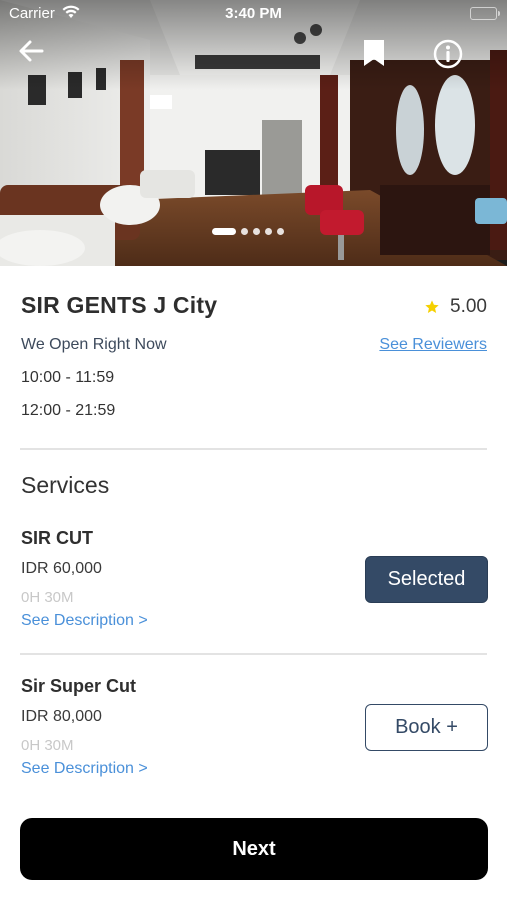 This screenshot has height=900, width=507. I want to click on info-icon, so click(448, 54).